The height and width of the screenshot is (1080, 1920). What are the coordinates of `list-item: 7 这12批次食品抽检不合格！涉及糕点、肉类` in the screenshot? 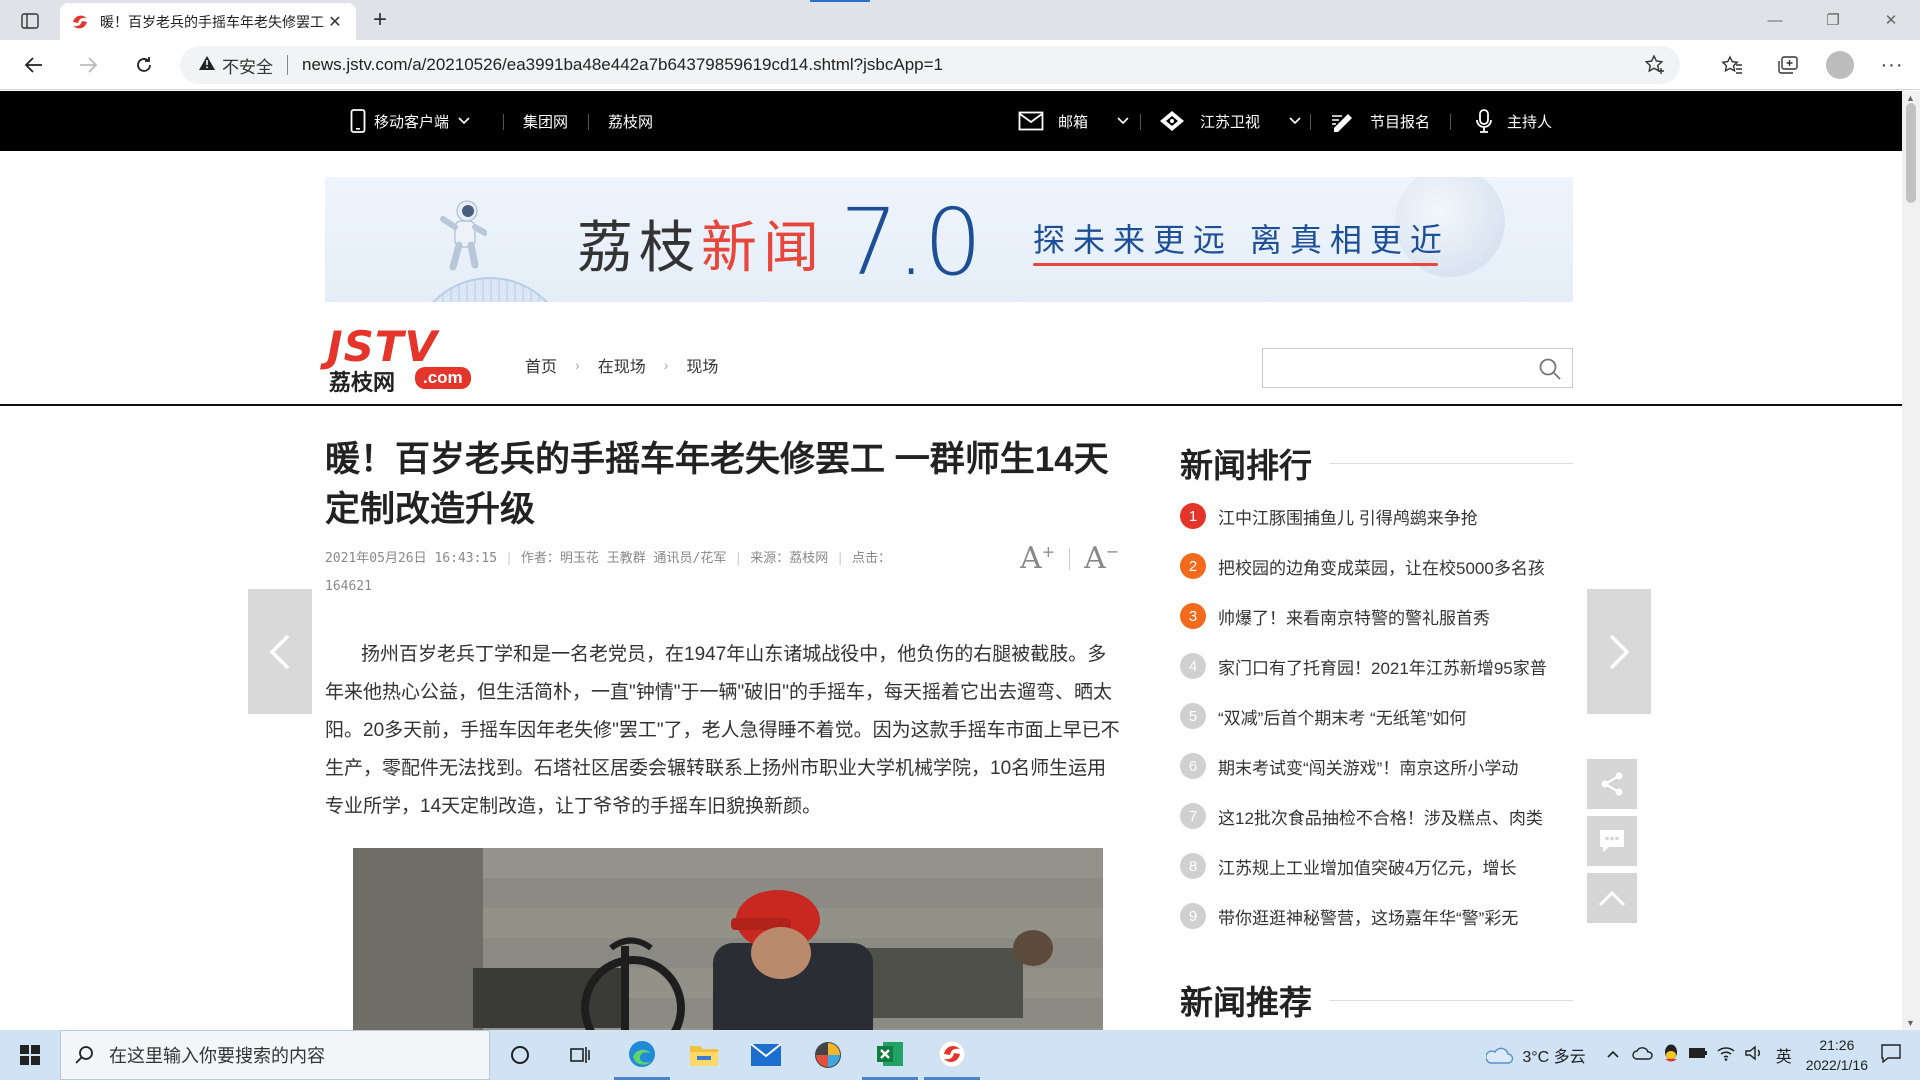 It's located at (1376, 816).